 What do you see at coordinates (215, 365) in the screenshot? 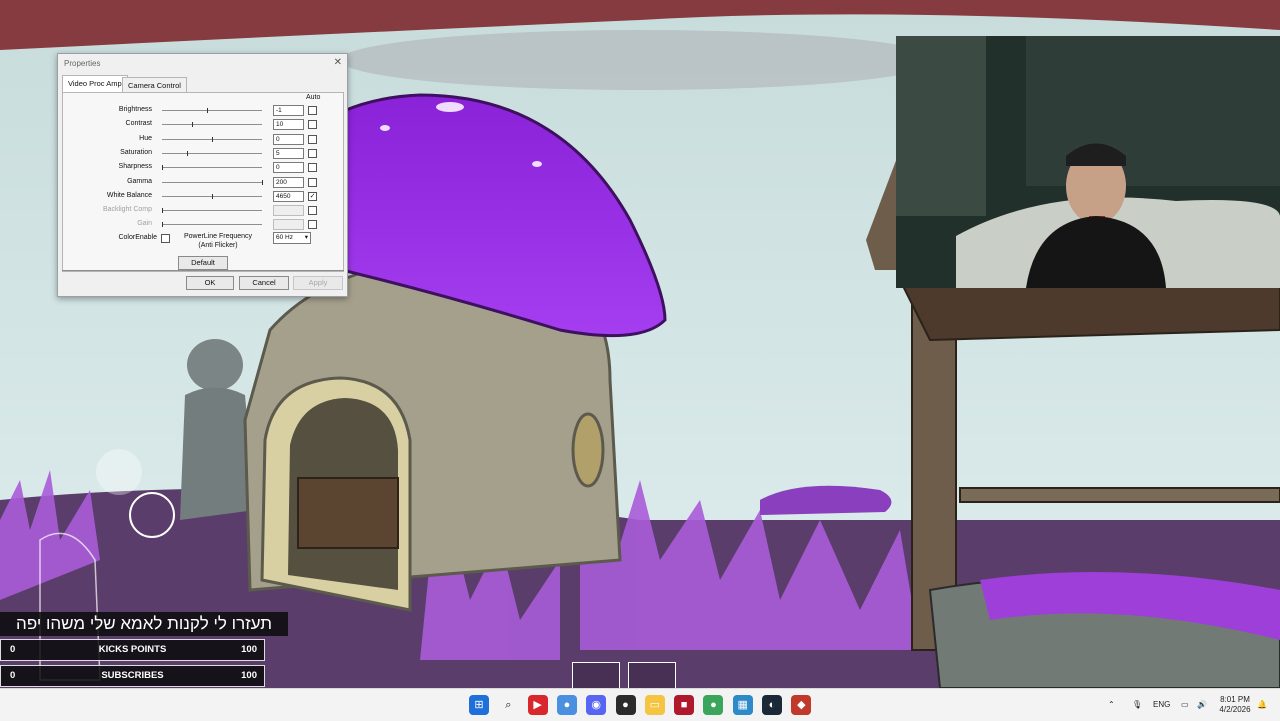
I see `statue-head` at bounding box center [215, 365].